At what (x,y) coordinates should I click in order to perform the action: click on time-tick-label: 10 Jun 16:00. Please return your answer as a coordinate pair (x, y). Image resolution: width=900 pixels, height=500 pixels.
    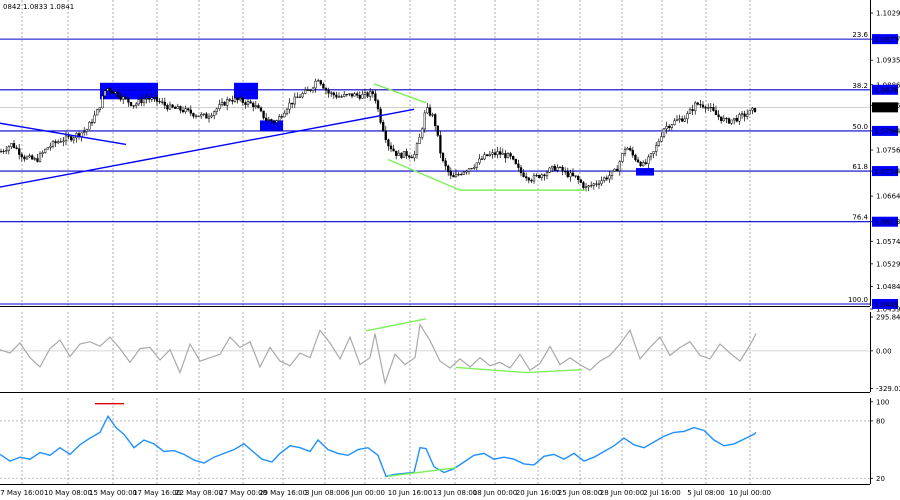
    Looking at the image, I should click on (410, 493).